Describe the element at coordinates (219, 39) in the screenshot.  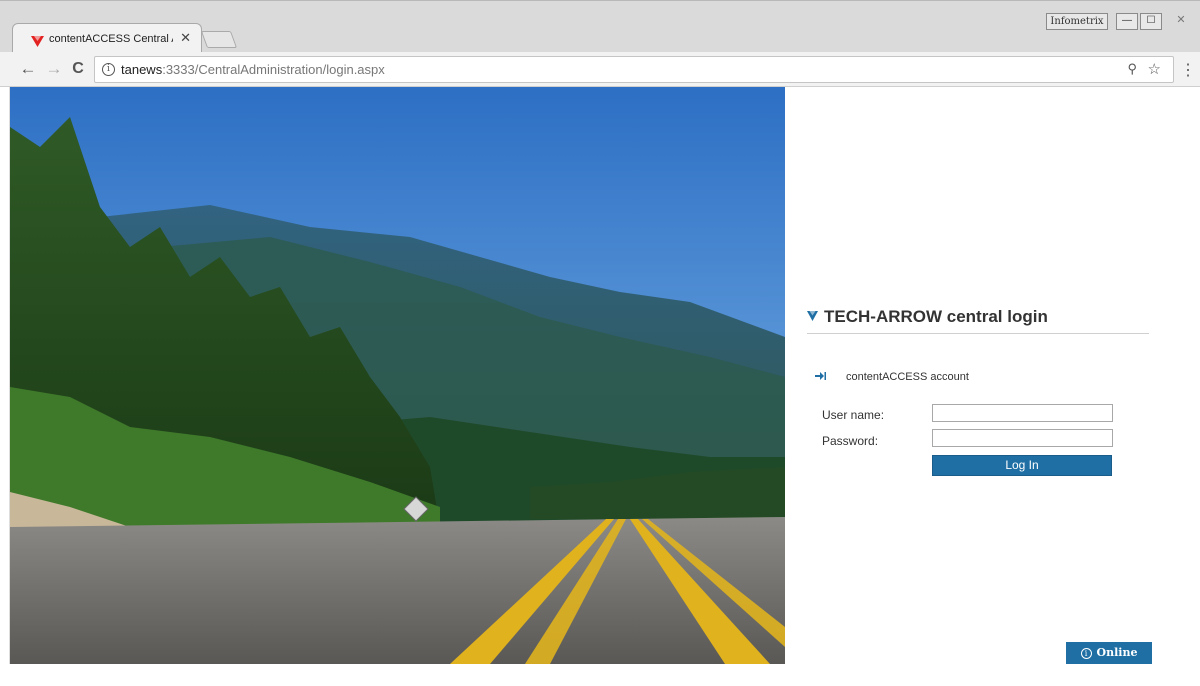
I see `new-tab-button` at that location.